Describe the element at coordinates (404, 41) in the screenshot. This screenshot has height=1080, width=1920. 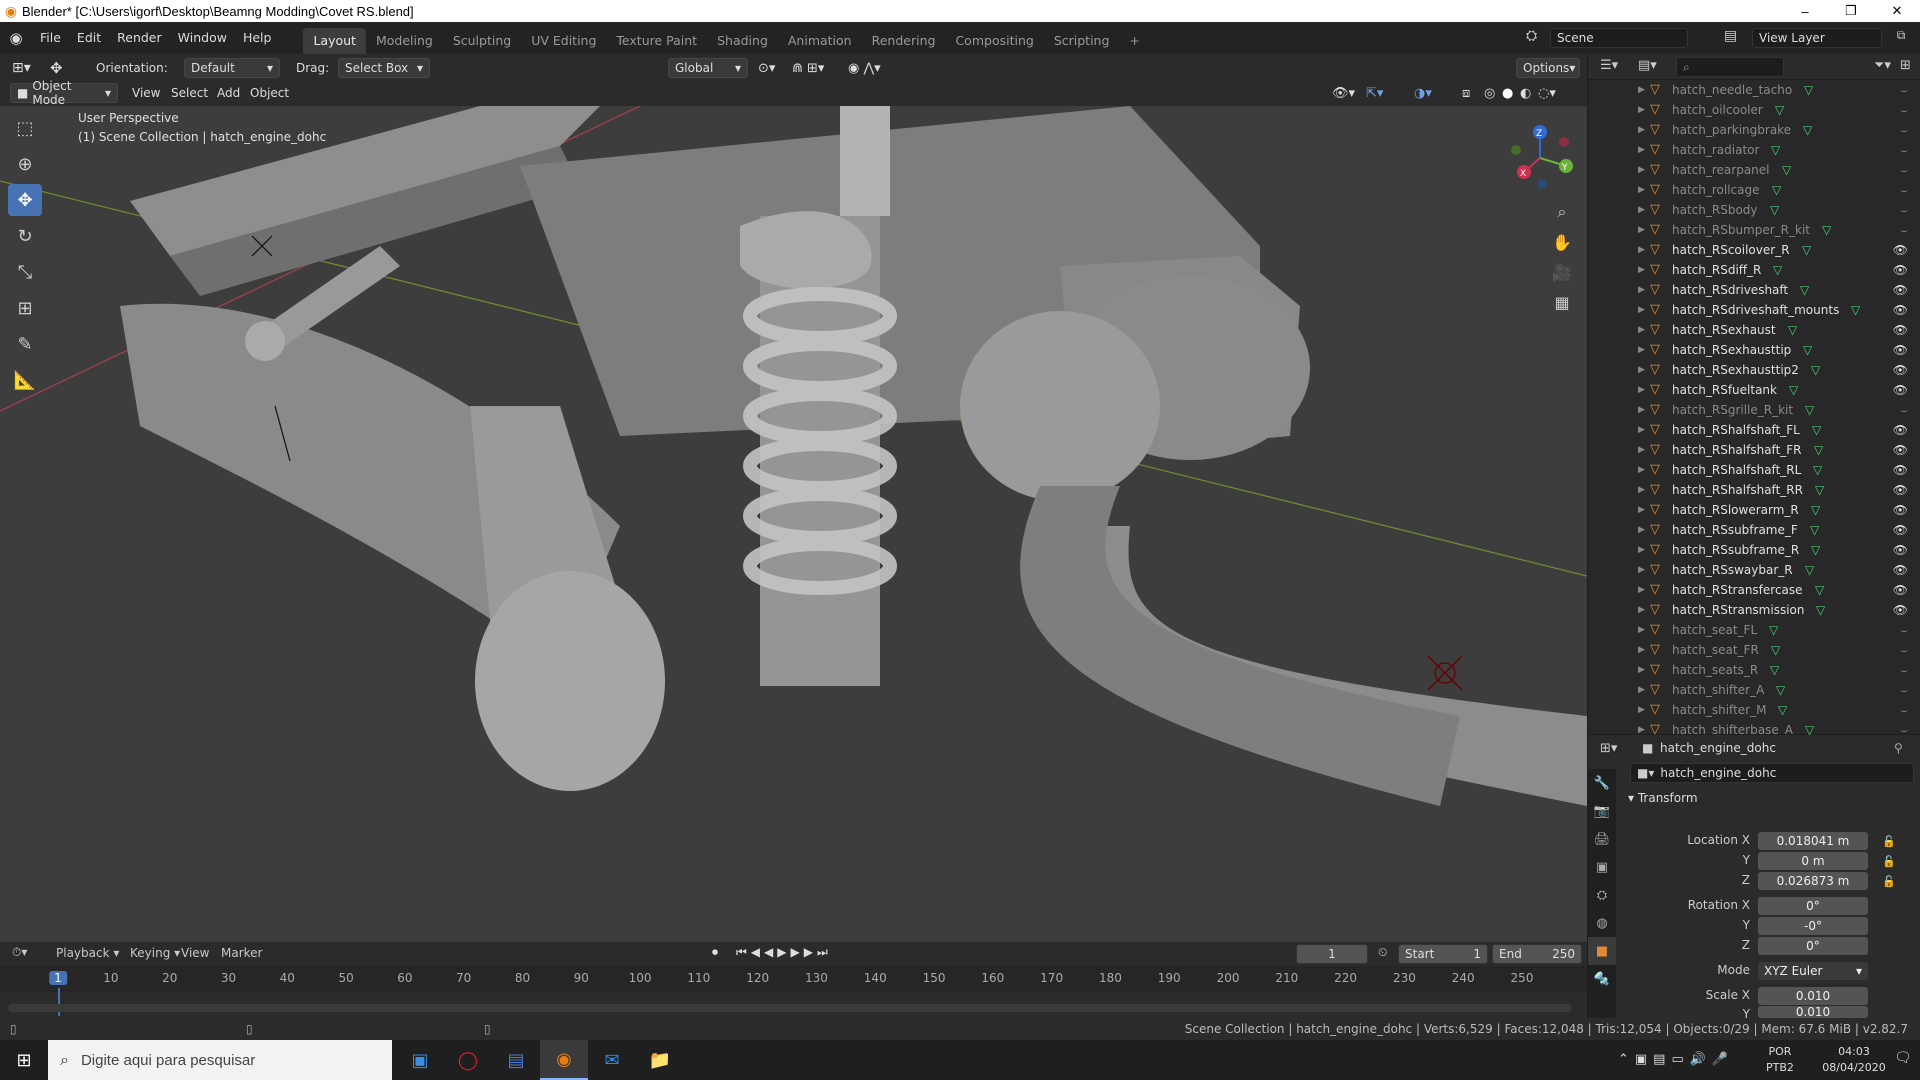
I see `tab-modeling: Modeling` at that location.